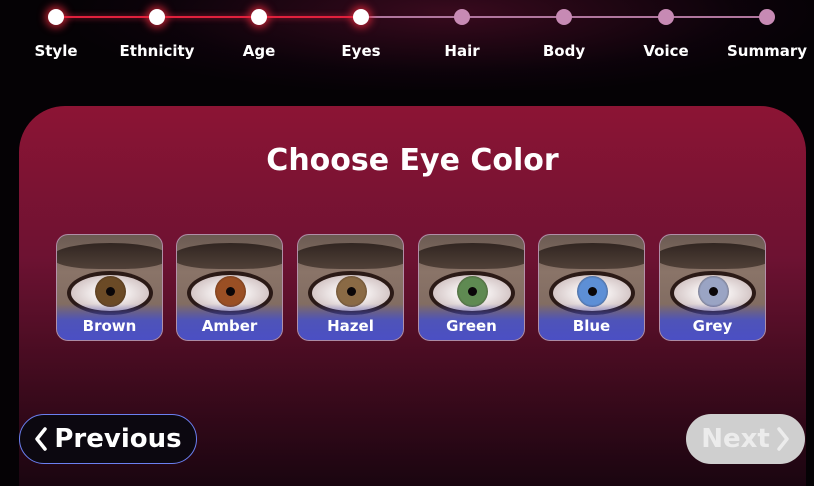 The image size is (814, 486). What do you see at coordinates (412, 160) in the screenshot?
I see `page-title: Choose Eye Color` at bounding box center [412, 160].